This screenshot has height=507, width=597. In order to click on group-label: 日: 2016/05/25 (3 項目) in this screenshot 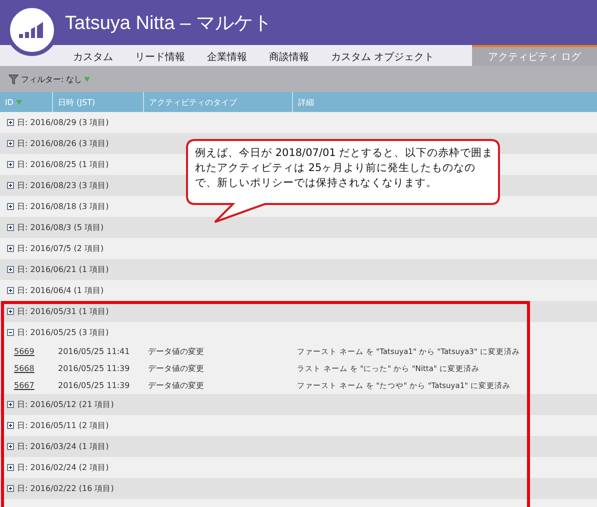, I will do `click(63, 332)`.